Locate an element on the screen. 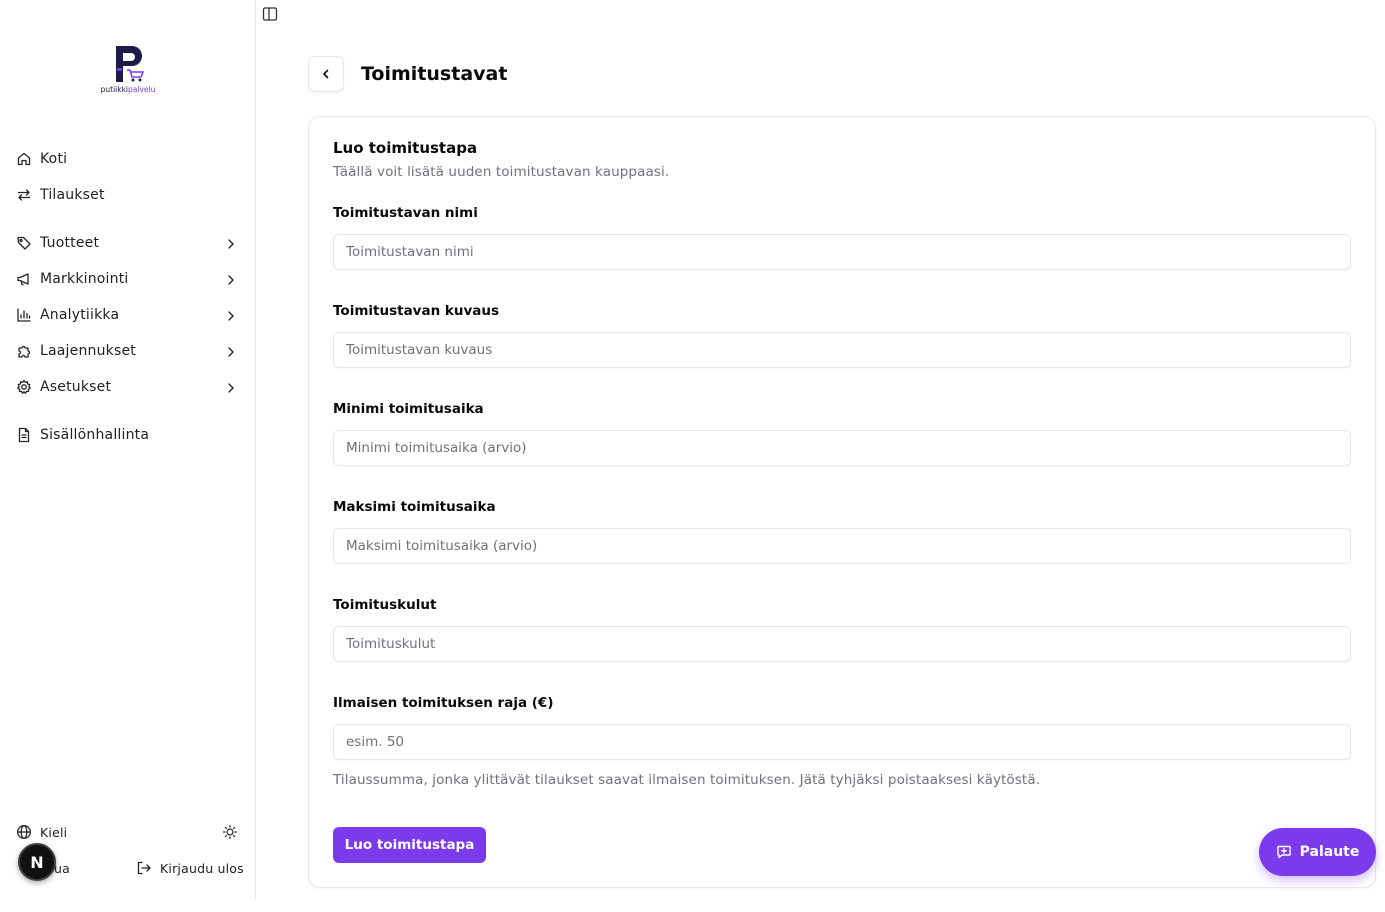 Image resolution: width=1385 pixels, height=912 pixels. avatar: N is located at coordinates (37, 862).